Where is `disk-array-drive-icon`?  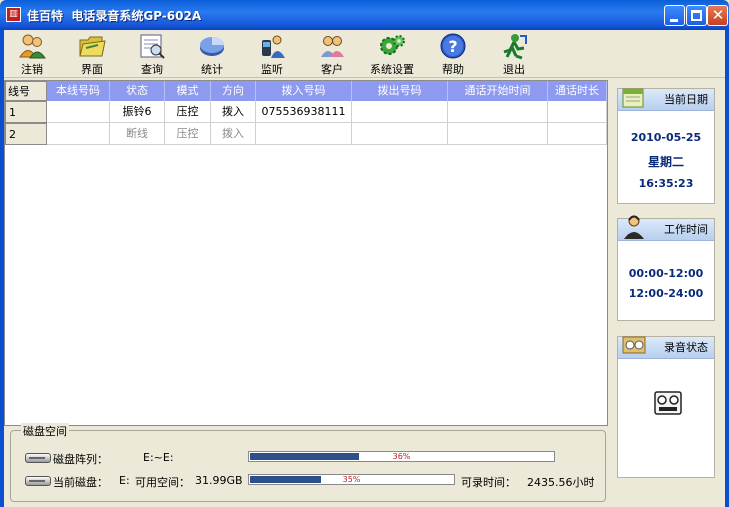
disk-array-drive-icon is located at coordinates (38, 458).